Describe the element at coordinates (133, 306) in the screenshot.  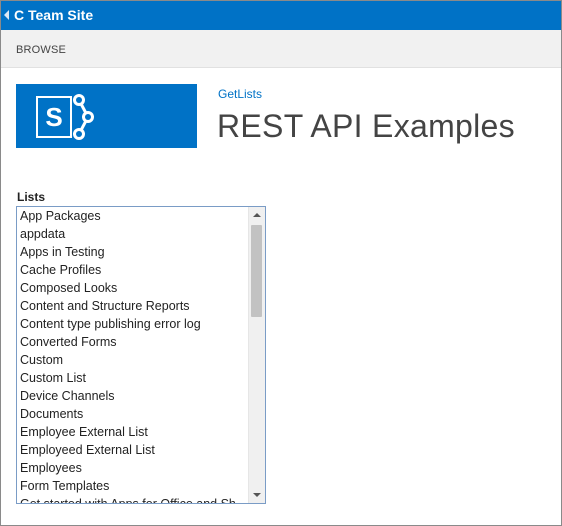
I see `list-item: Content and Structure Reports` at that location.